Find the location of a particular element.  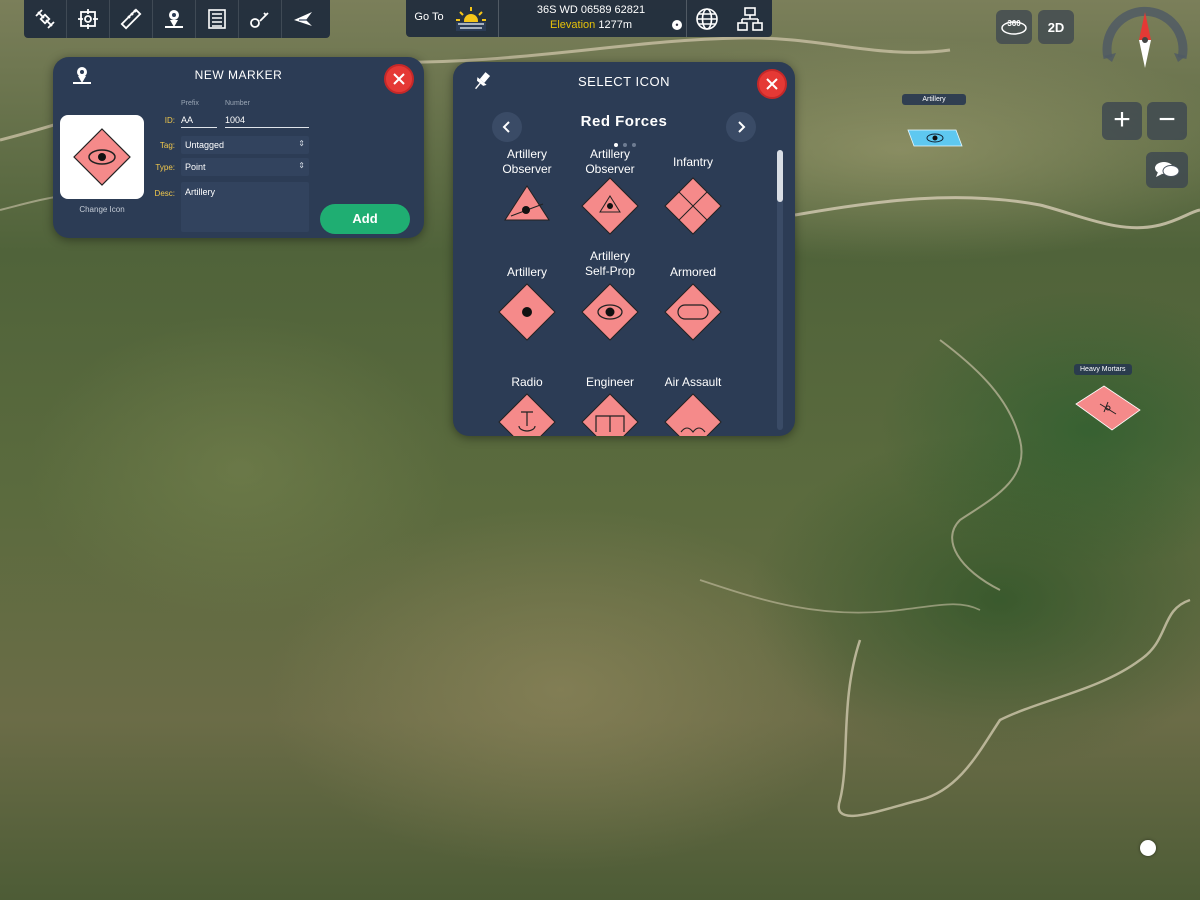

icon-option: Armored is located at coordinates (693, 309).